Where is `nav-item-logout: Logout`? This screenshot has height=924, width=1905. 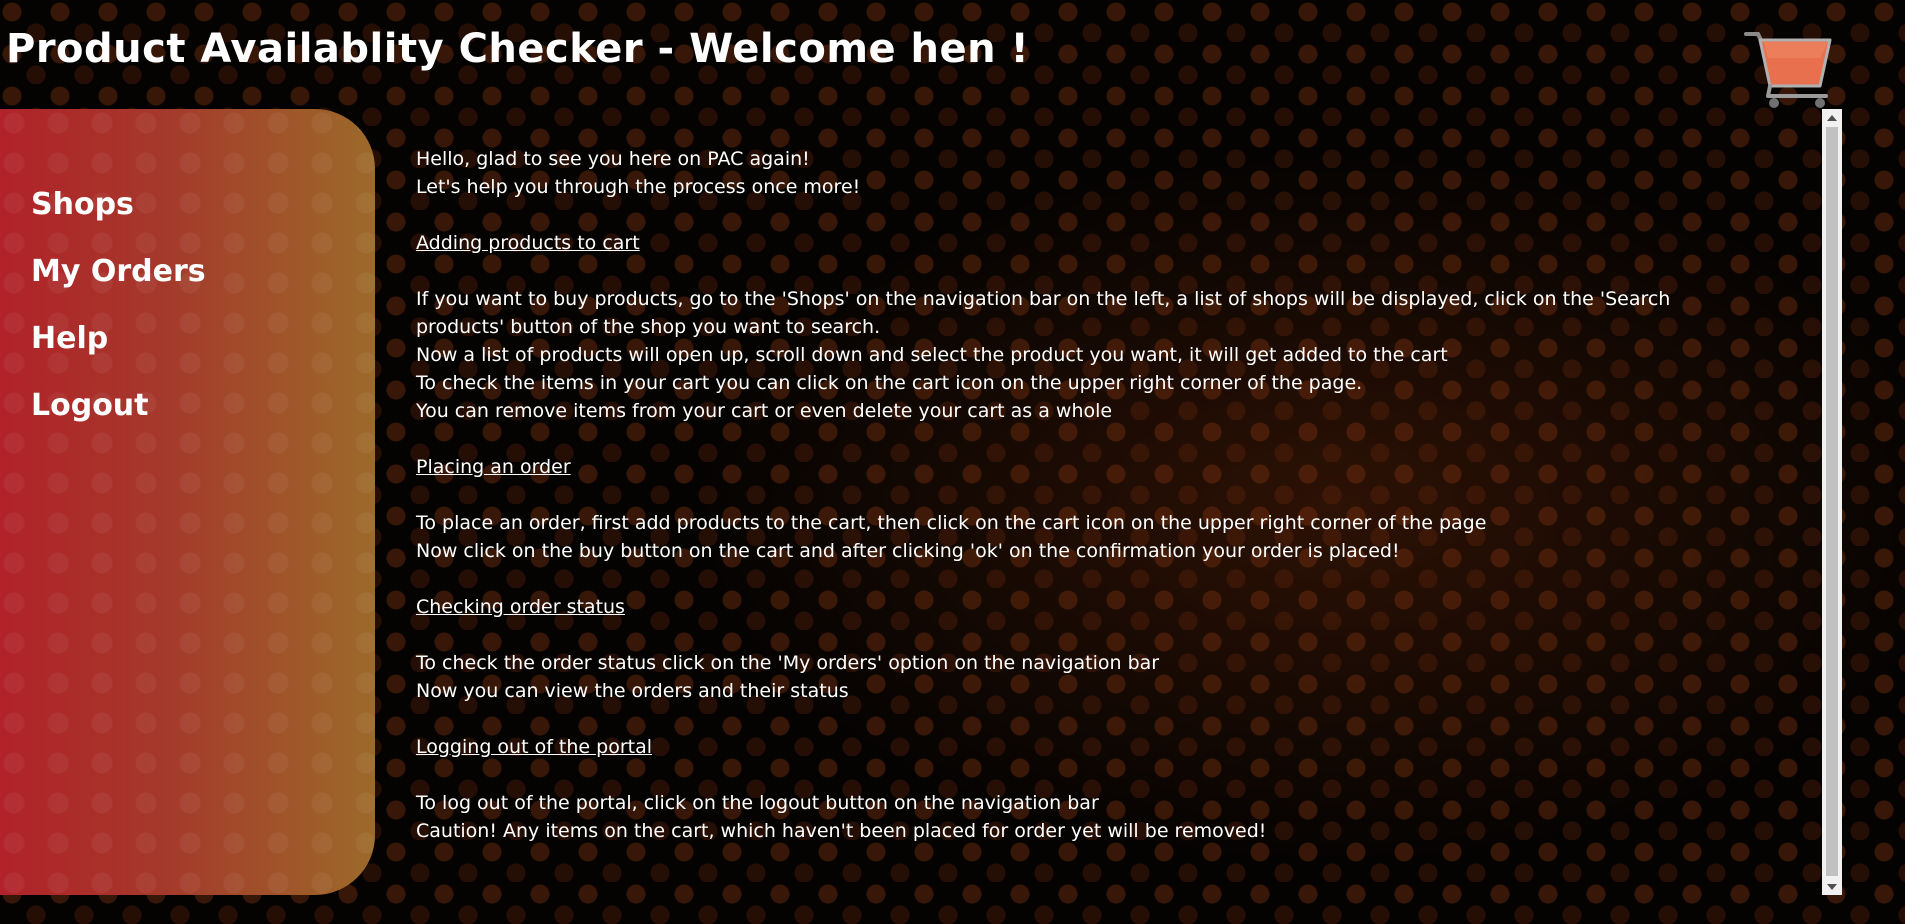 nav-item-logout: Logout is located at coordinates (203, 405).